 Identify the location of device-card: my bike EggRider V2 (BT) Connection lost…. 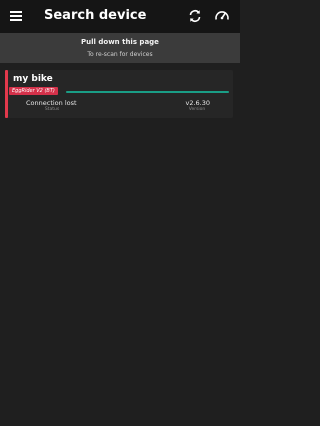
(119, 94).